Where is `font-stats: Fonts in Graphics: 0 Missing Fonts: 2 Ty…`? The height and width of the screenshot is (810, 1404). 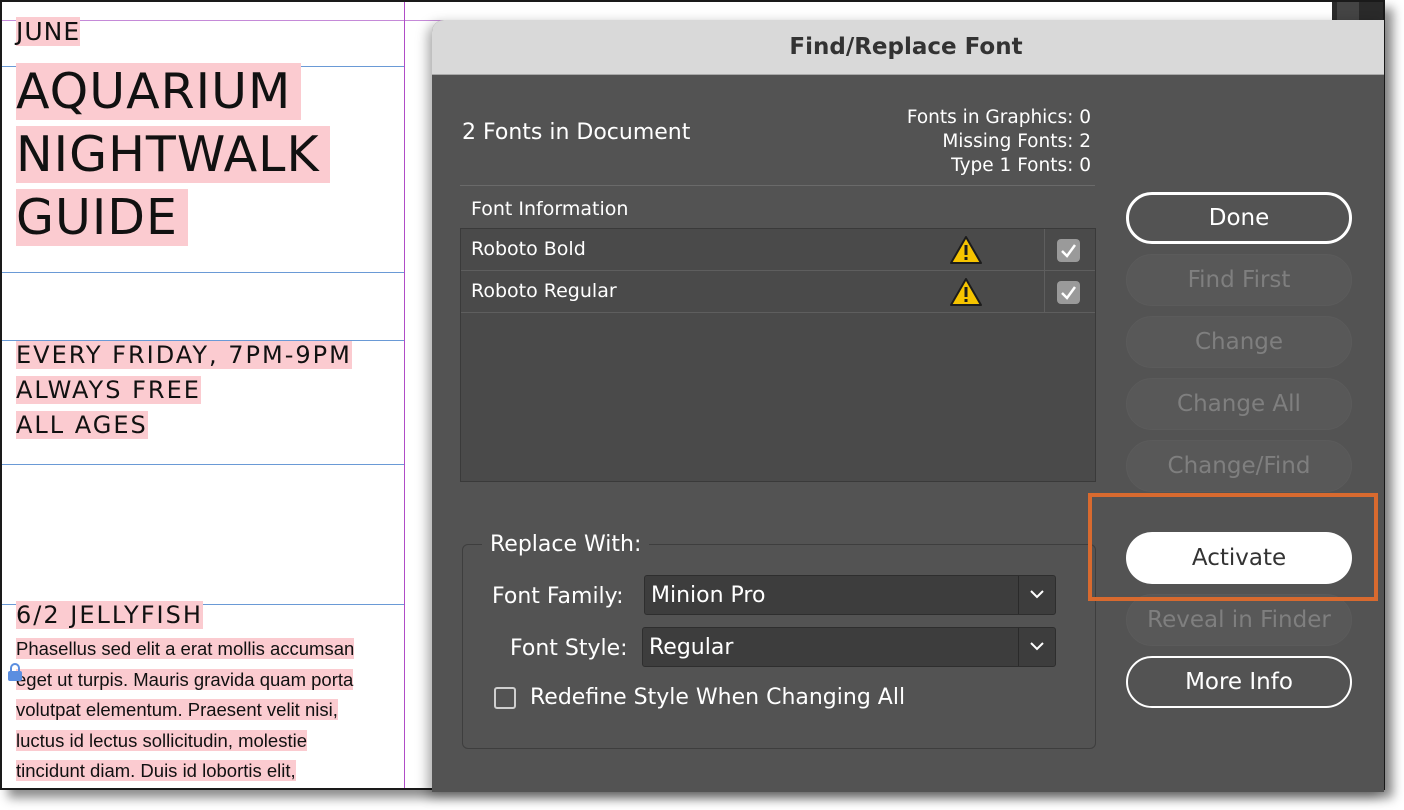 font-stats: Fonts in Graphics: 0 Missing Fonts: 2 Ty… is located at coordinates (999, 142).